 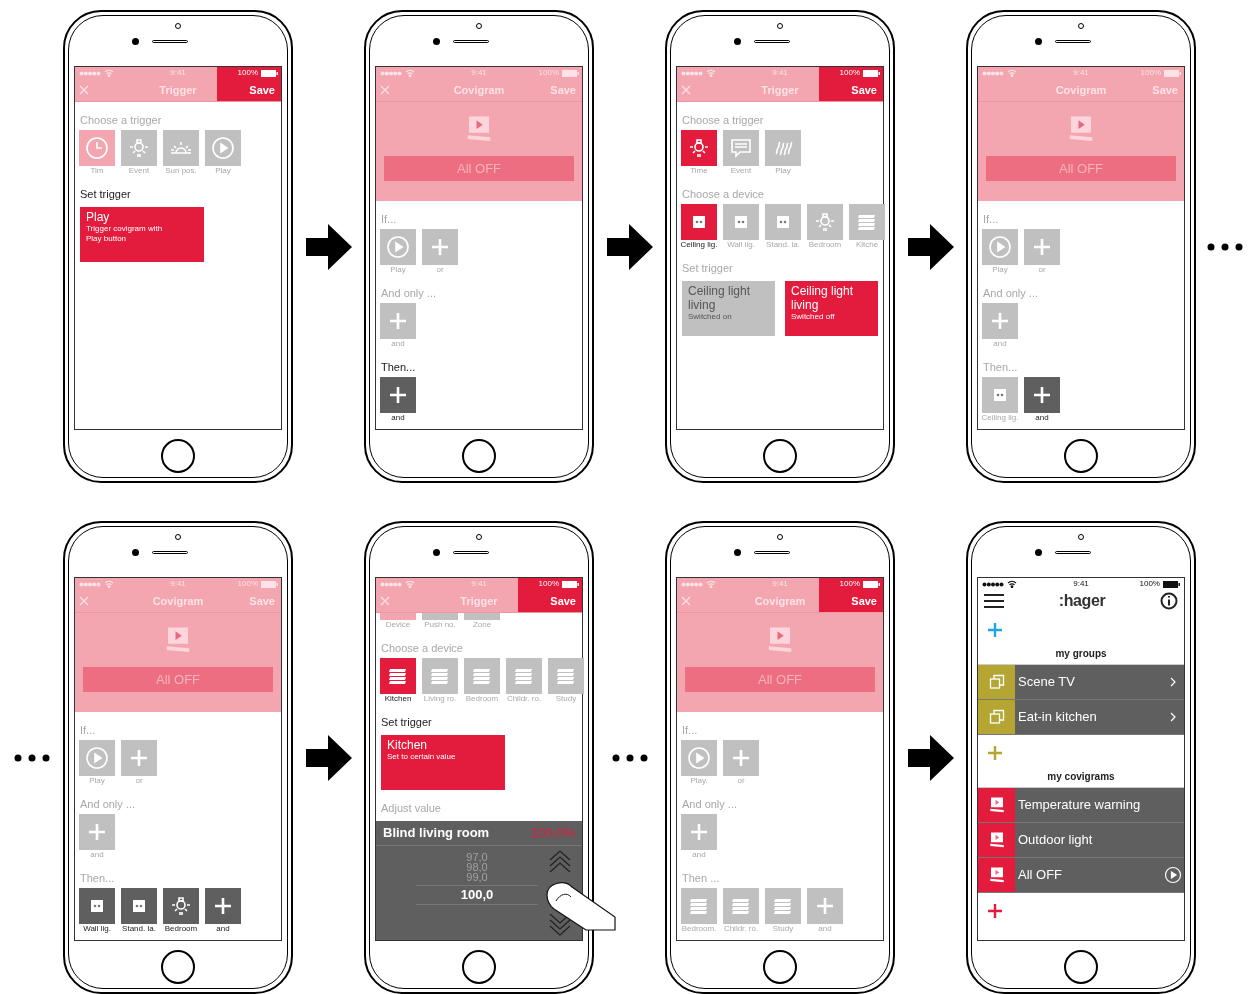 What do you see at coordinates (780, 601) in the screenshot?
I see `screen-title: Covigram` at bounding box center [780, 601].